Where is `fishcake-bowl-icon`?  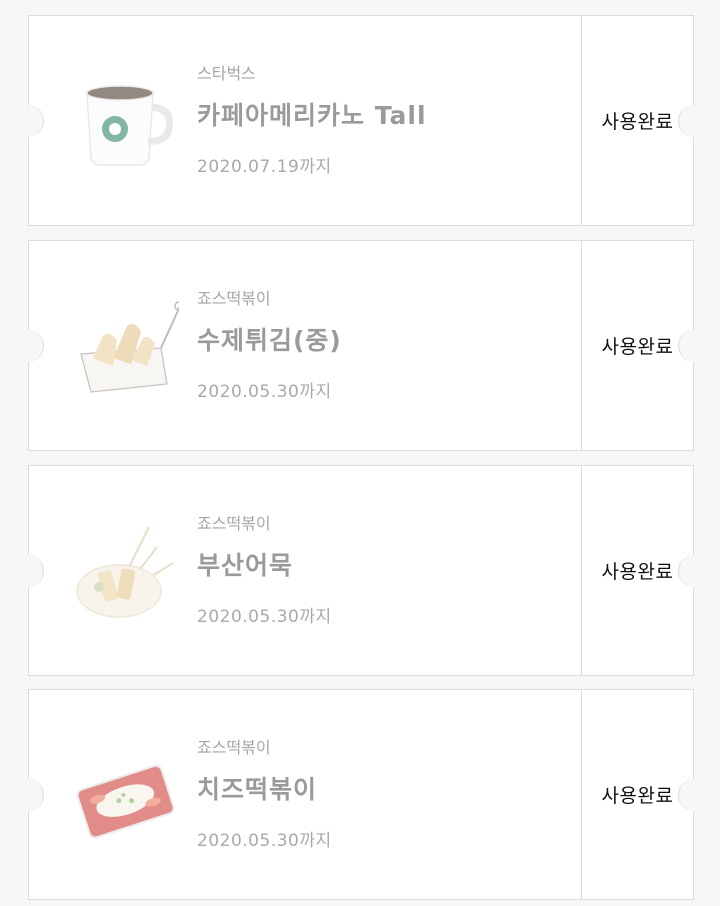
fishcake-bowl-icon is located at coordinates (124, 571).